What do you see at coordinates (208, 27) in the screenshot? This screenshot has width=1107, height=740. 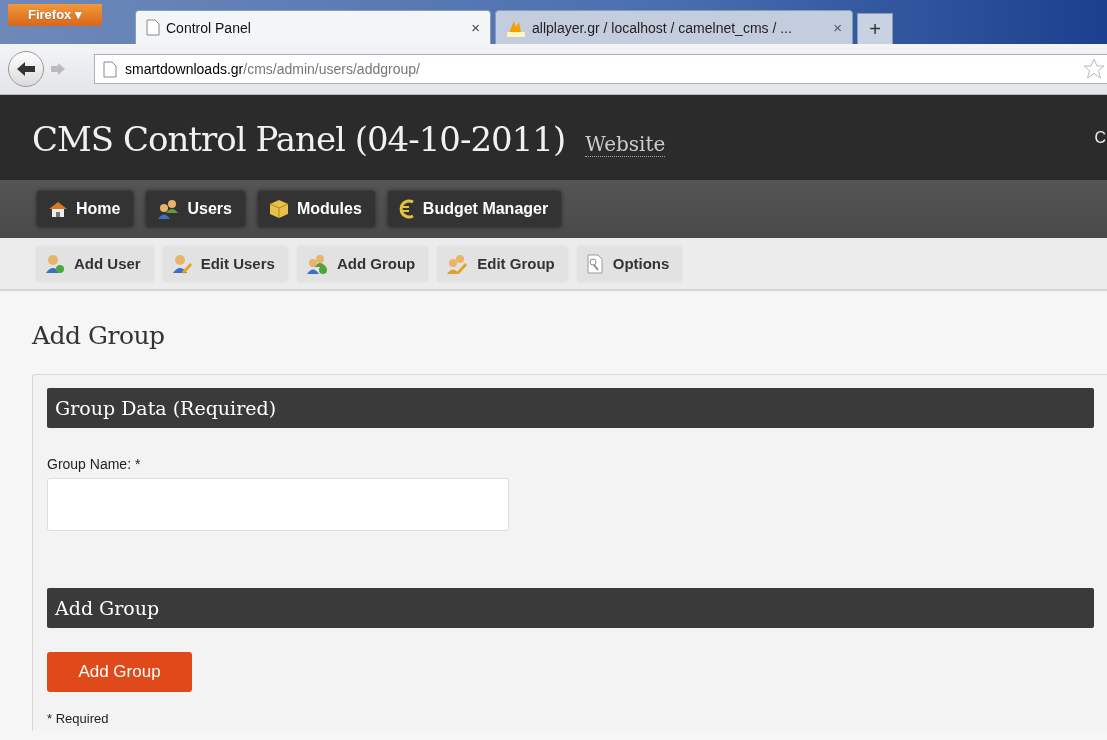 I see `tab-title: Control Panel` at bounding box center [208, 27].